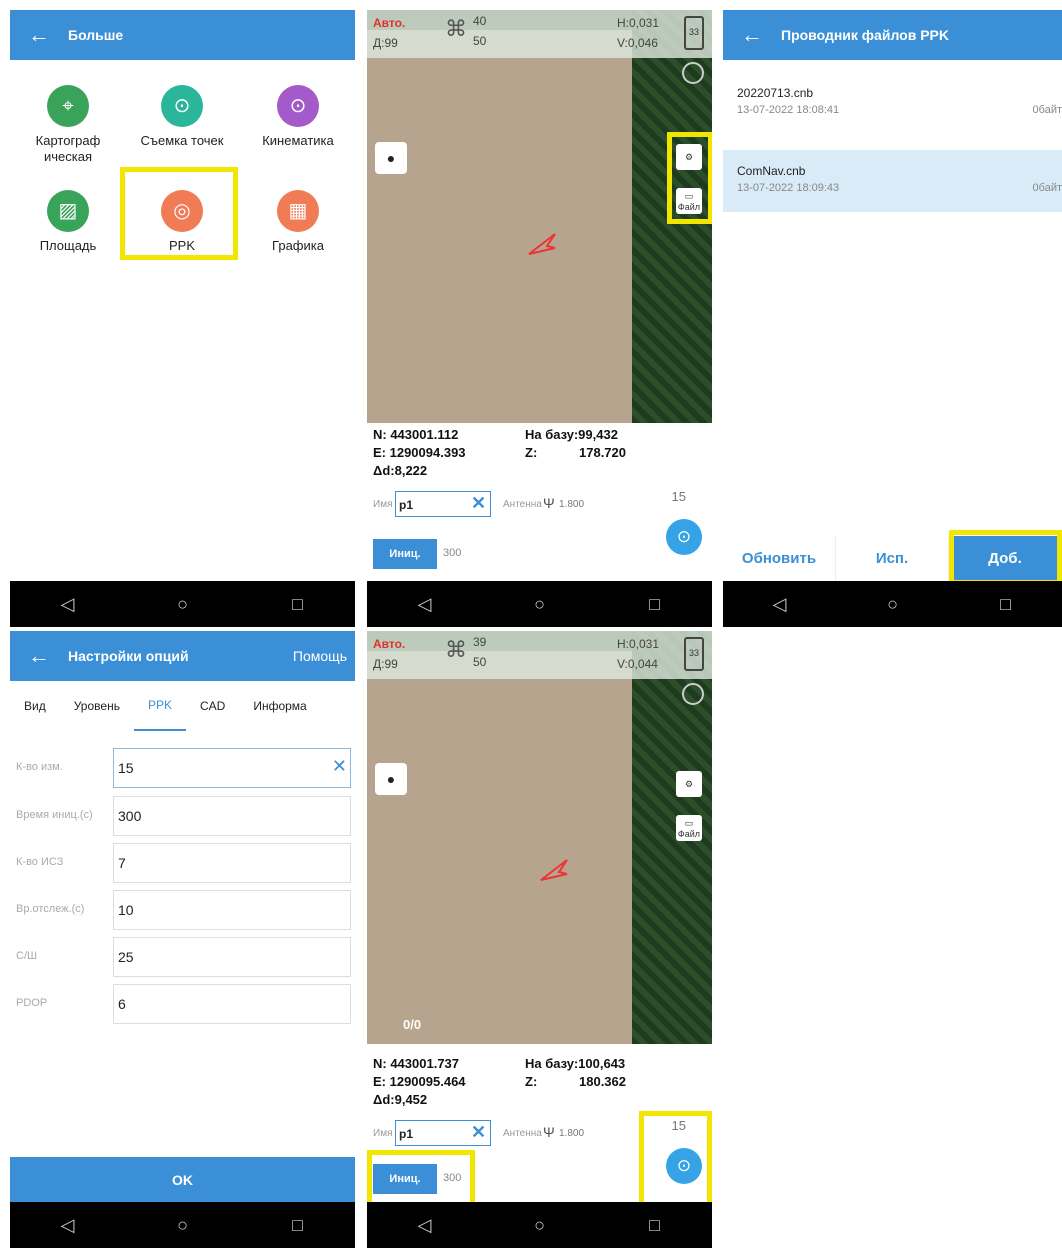  What do you see at coordinates (182, 1179) in the screenshot?
I see `ok-button: OK` at bounding box center [182, 1179].